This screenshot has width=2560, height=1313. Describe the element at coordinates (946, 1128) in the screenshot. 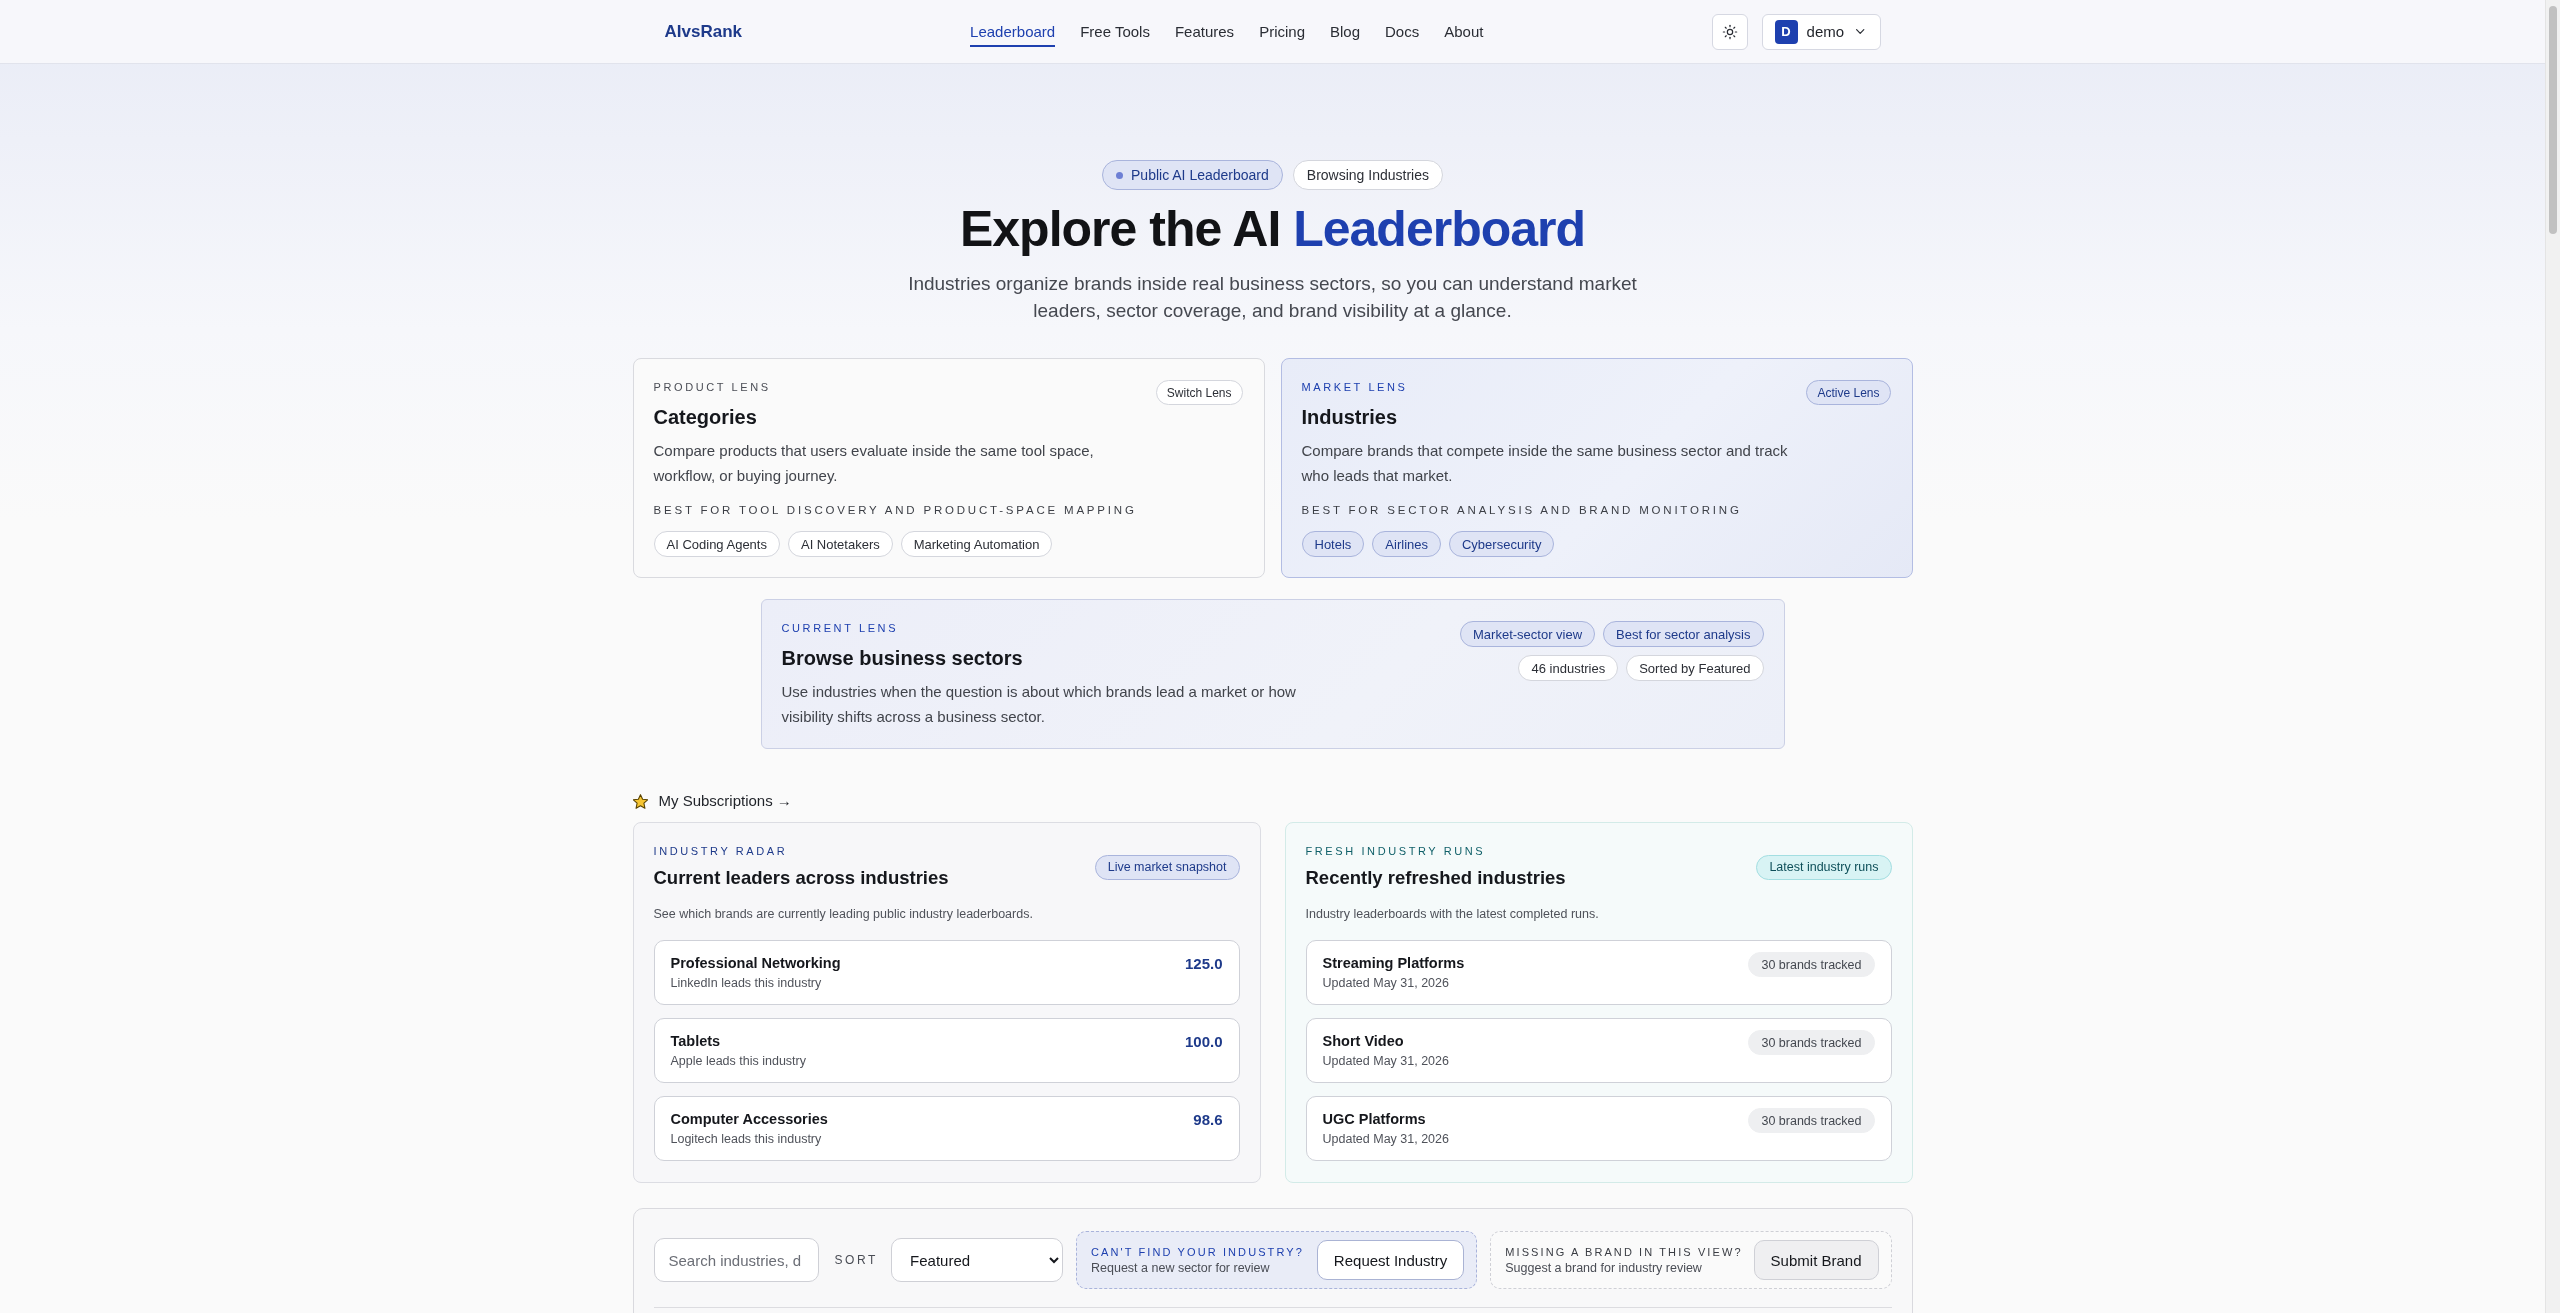

I see `industry-row: Computer Accessories Logitech leads this industry 98.6` at that location.